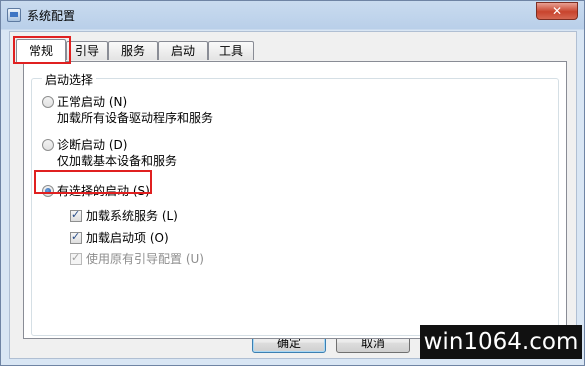  Describe the element at coordinates (14, 15) in the screenshot. I see `msconfig-app-icon` at that location.